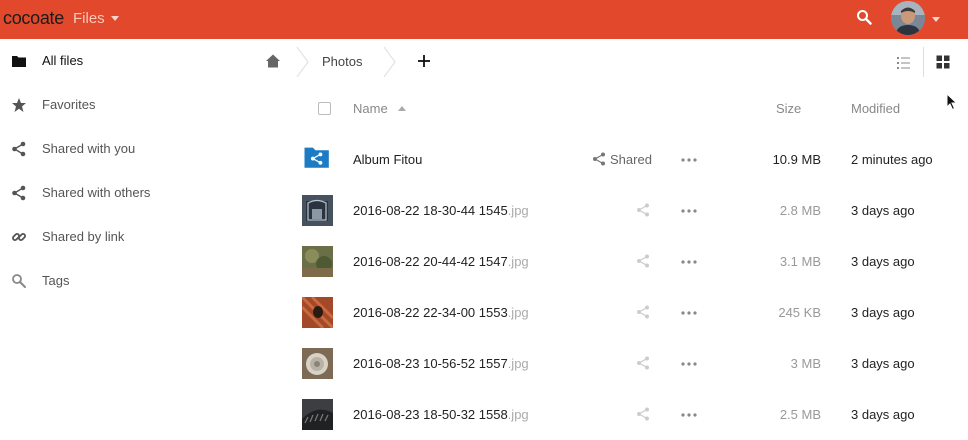 Image resolution: width=968 pixels, height=440 pixels. I want to click on mouse-cursor-icon, so click(952, 102).